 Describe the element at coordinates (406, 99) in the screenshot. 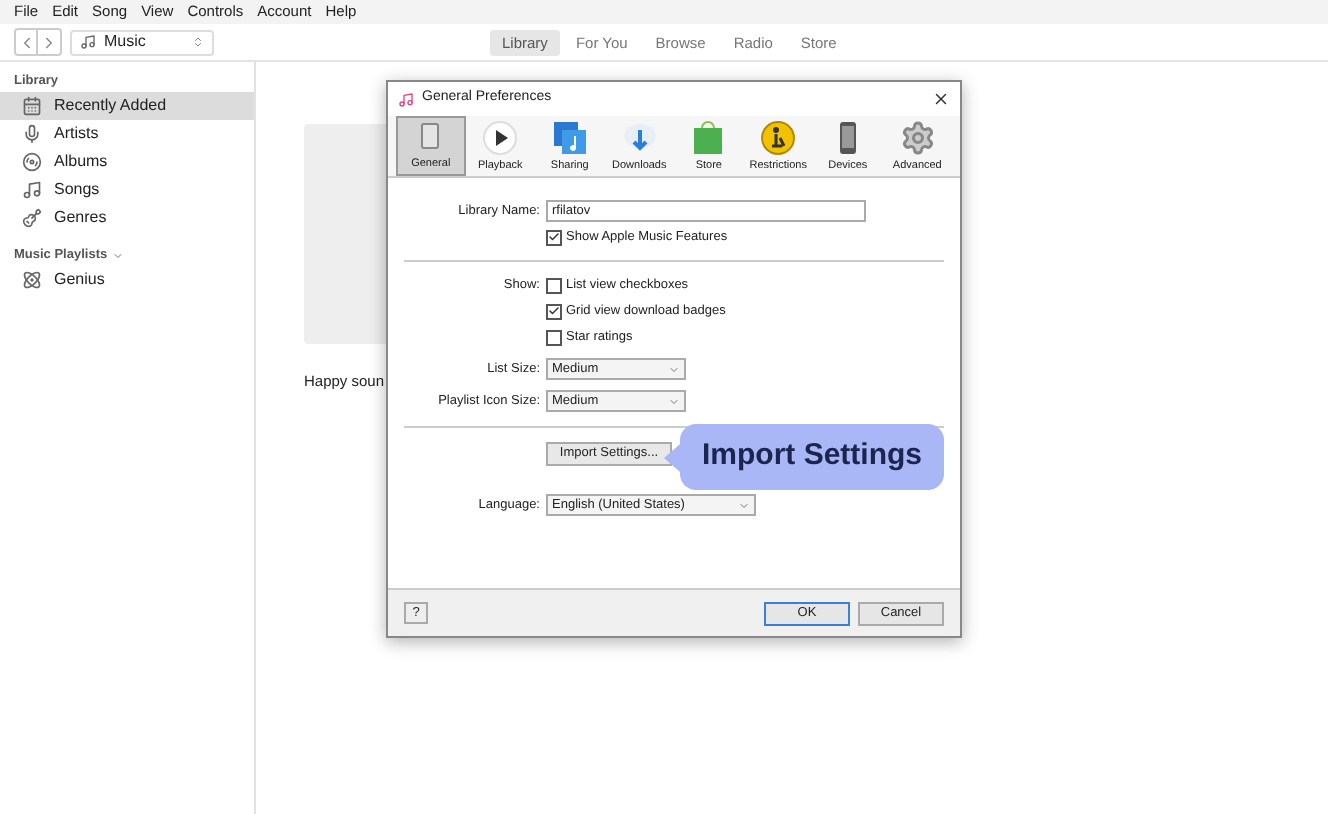

I see `app-icon` at that location.